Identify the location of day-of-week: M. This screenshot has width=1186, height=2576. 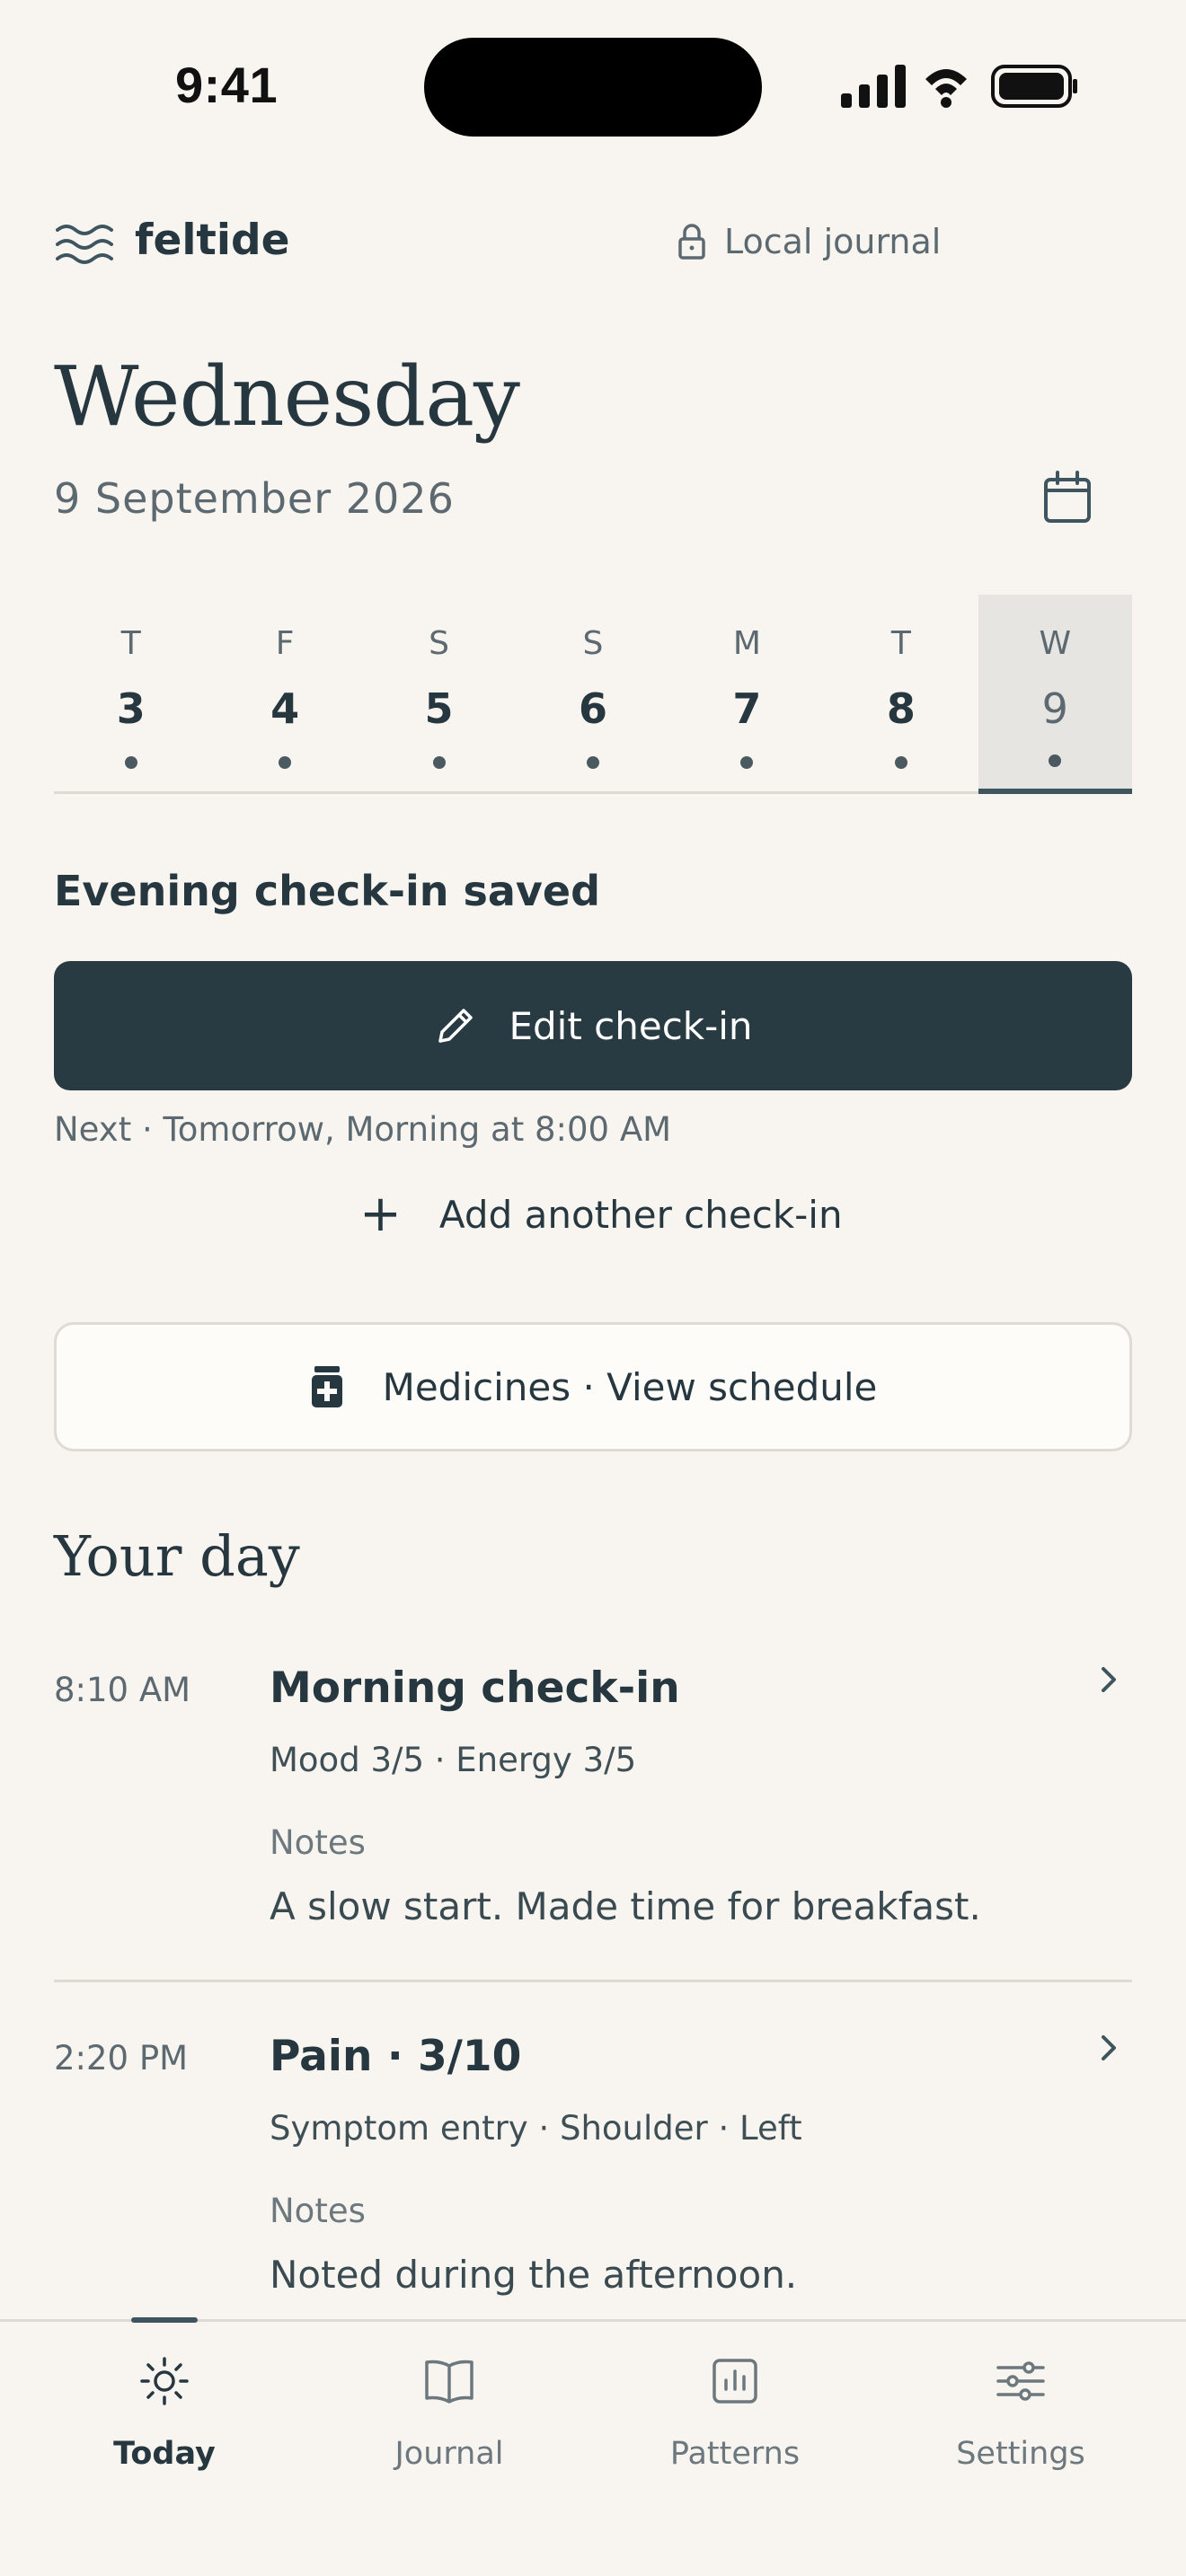
(746, 643).